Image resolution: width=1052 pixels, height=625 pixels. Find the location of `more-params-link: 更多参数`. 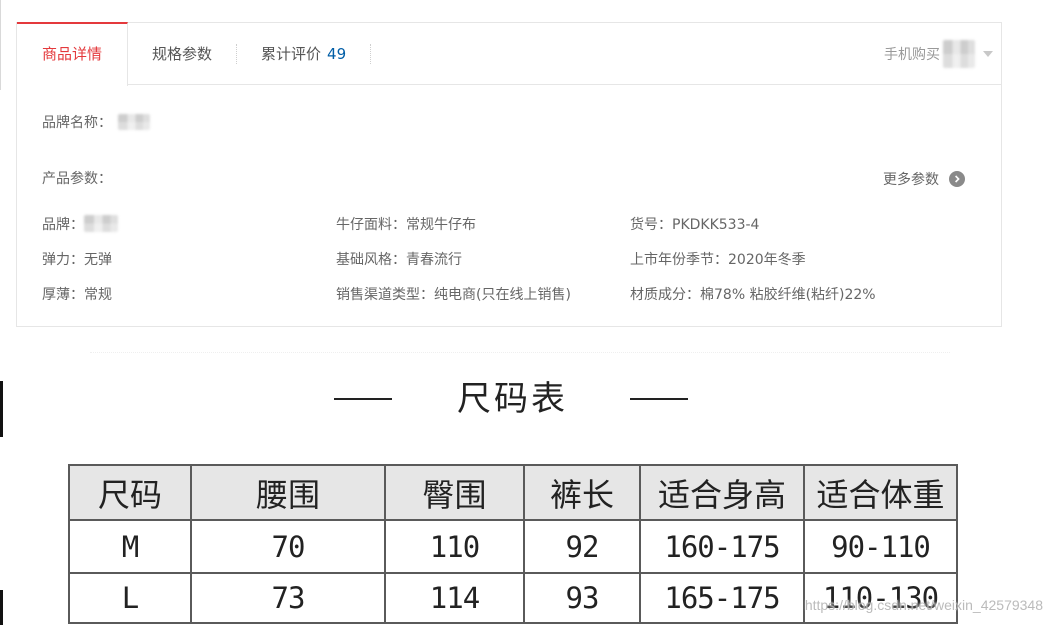

more-params-link: 更多参数 is located at coordinates (924, 179).